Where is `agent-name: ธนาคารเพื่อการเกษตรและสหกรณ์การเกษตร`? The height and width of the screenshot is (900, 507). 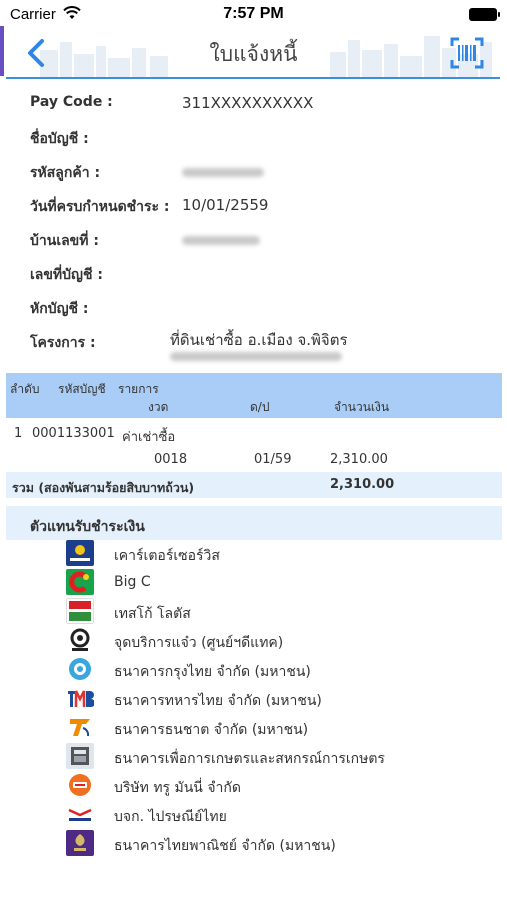
agent-name: ธนาคารเพื่อการเกษตรและสหกรณ์การเกษตร is located at coordinates (249, 759).